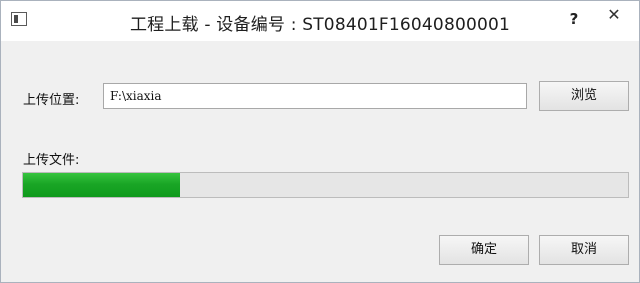 This screenshot has width=640, height=283. Describe the element at coordinates (102, 185) in the screenshot. I see `upload-progress-fill` at that location.